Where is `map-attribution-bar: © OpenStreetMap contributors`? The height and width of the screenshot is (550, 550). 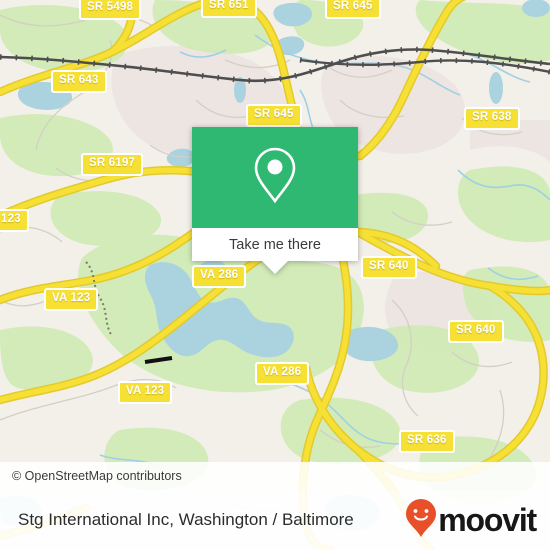
map-attribution-bar: © OpenStreetMap contributors is located at coordinates (275, 476).